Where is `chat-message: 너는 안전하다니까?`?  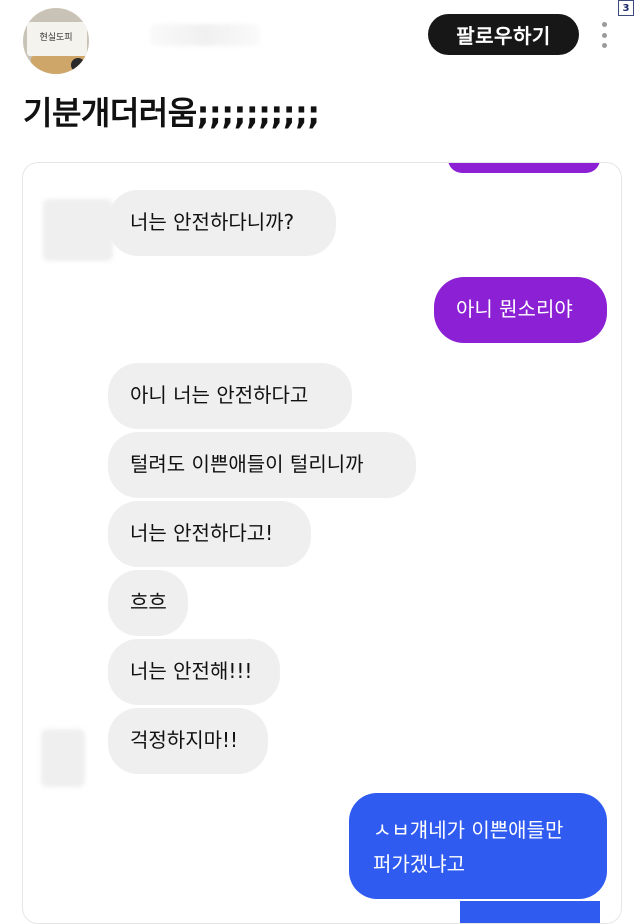
chat-message: 너는 안전하다니까? is located at coordinates (222, 223).